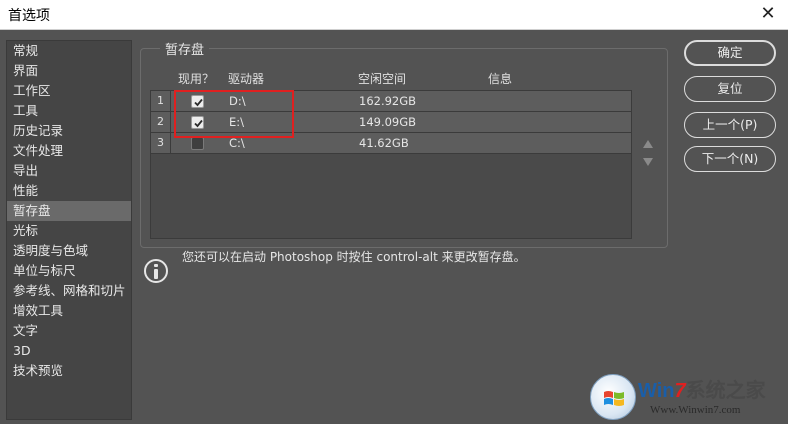  I want to click on drive-name: C:\, so click(237, 143).